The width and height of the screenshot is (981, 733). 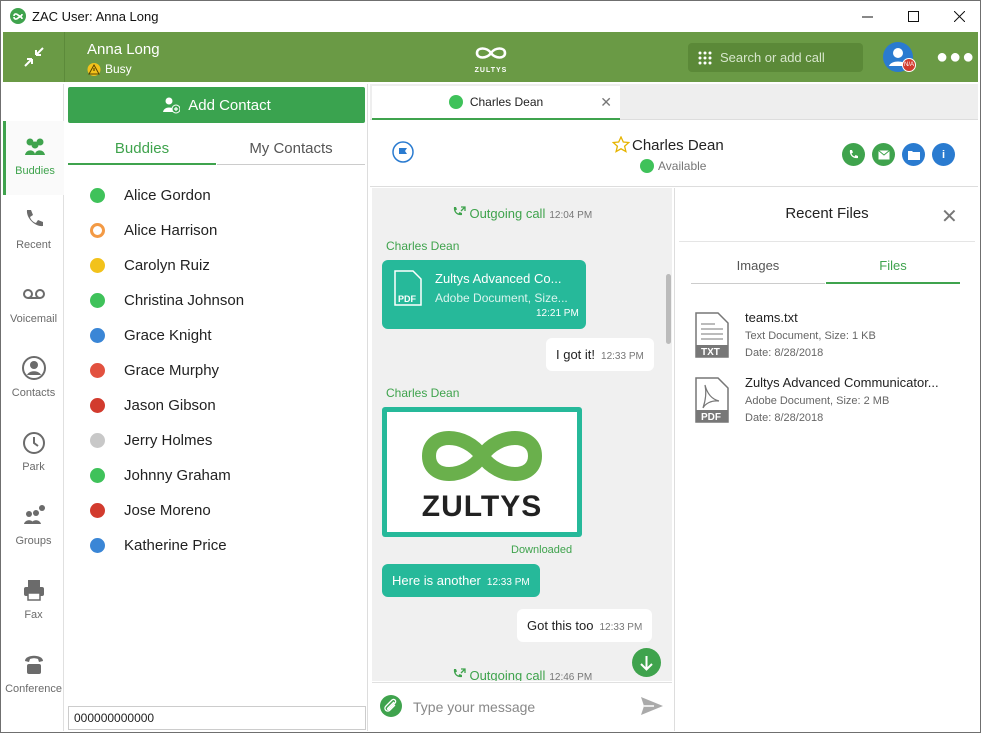 I want to click on collapse-button, so click(x=34, y=57).